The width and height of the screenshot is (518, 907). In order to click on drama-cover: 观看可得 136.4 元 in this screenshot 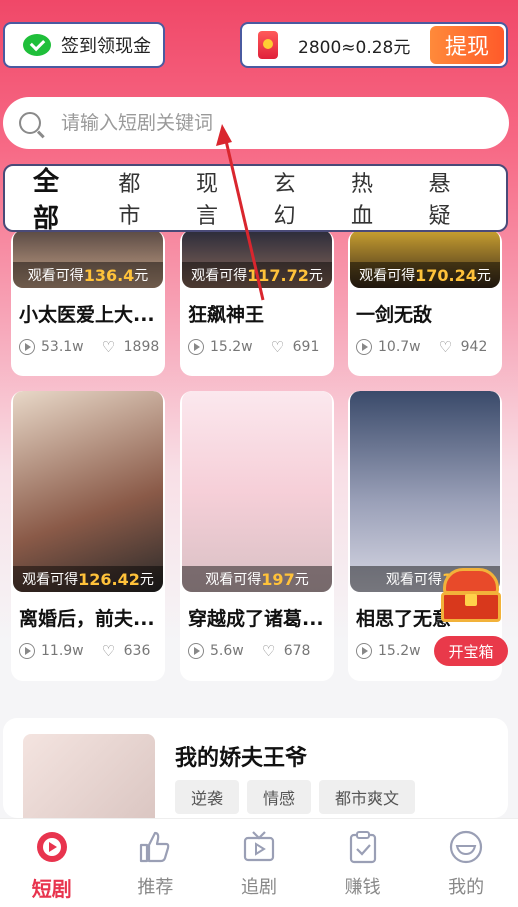, I will do `click(88, 259)`.